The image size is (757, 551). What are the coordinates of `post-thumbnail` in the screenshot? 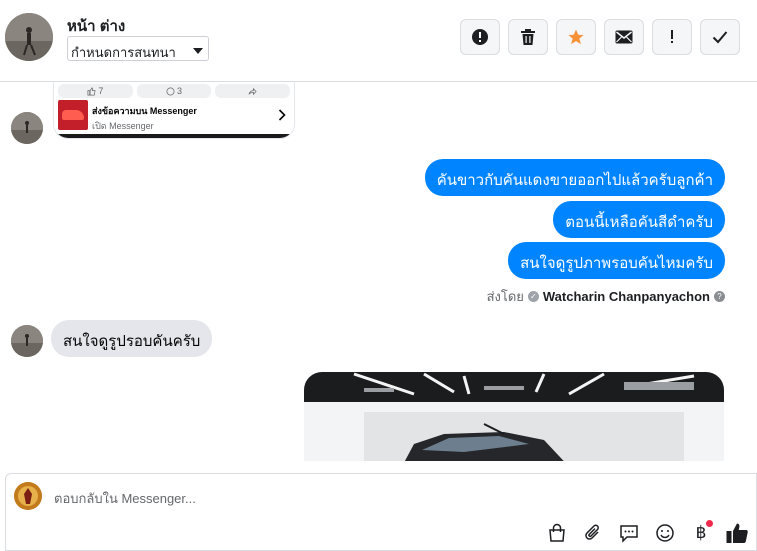 It's located at (73, 115).